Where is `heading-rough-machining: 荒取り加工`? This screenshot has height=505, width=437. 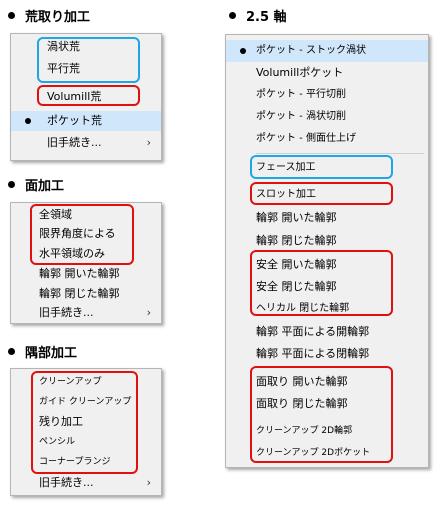
heading-rough-machining: 荒取り加工 is located at coordinates (49, 15).